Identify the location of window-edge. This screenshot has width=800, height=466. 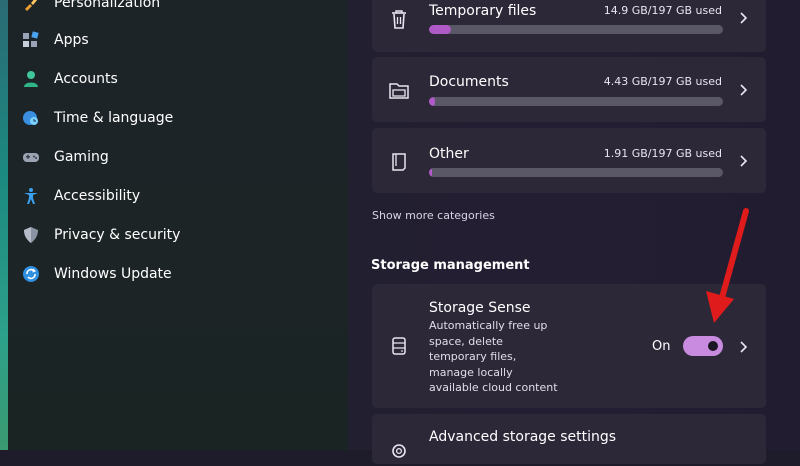
(4, 225).